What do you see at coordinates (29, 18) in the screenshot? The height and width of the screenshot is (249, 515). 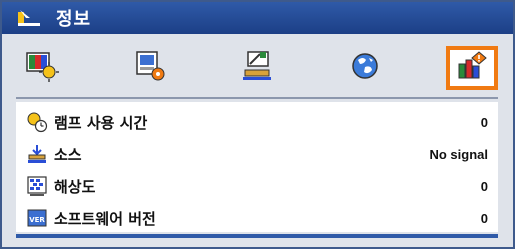 I see `menu-icon` at bounding box center [29, 18].